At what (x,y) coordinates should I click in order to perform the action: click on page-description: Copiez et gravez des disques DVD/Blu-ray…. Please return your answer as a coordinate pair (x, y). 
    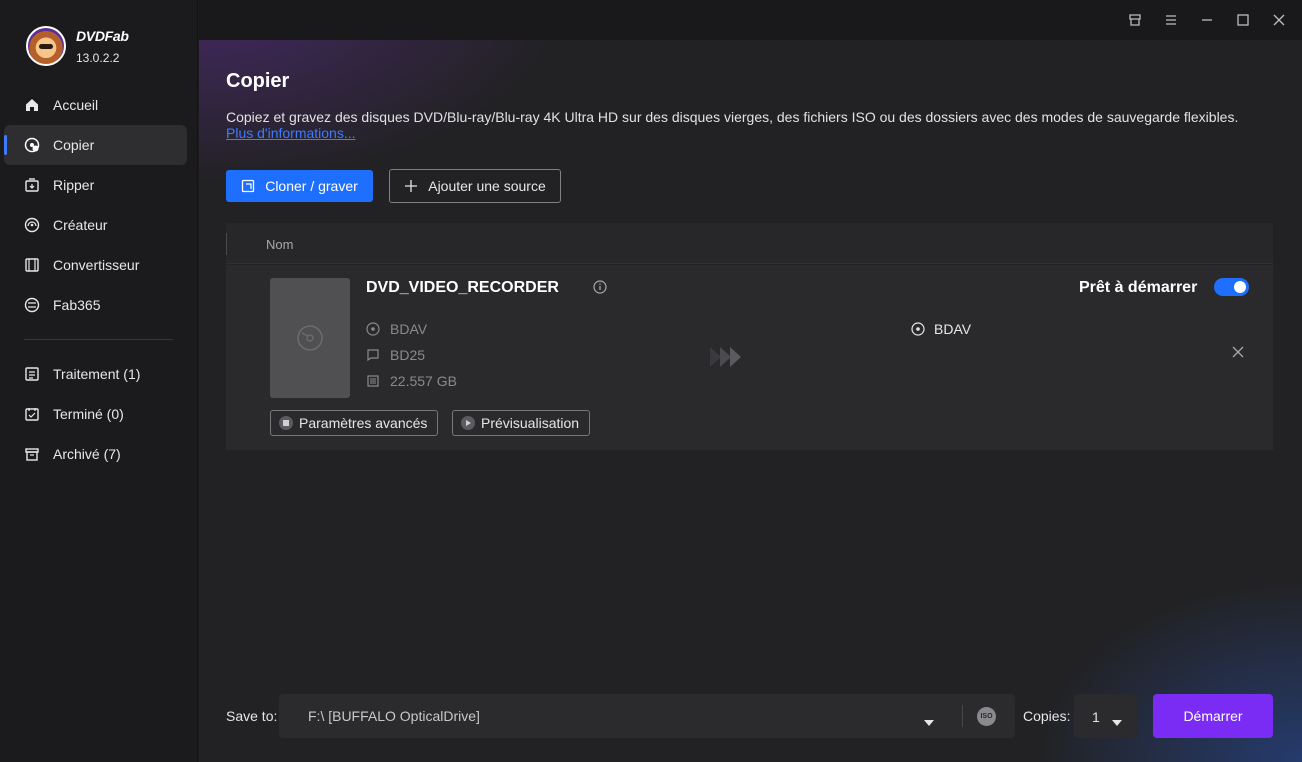
    Looking at the image, I should click on (732, 117).